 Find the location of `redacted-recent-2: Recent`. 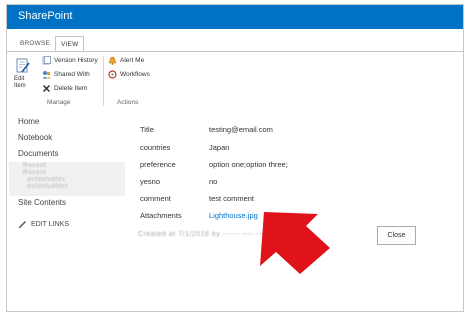

redacted-recent-2: Recent is located at coordinates (35, 172).